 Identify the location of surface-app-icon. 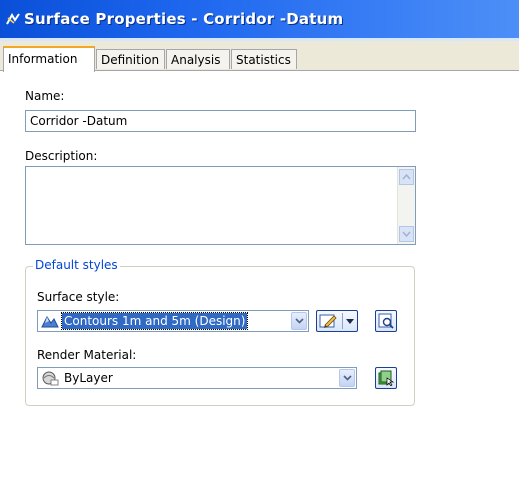
(13, 19).